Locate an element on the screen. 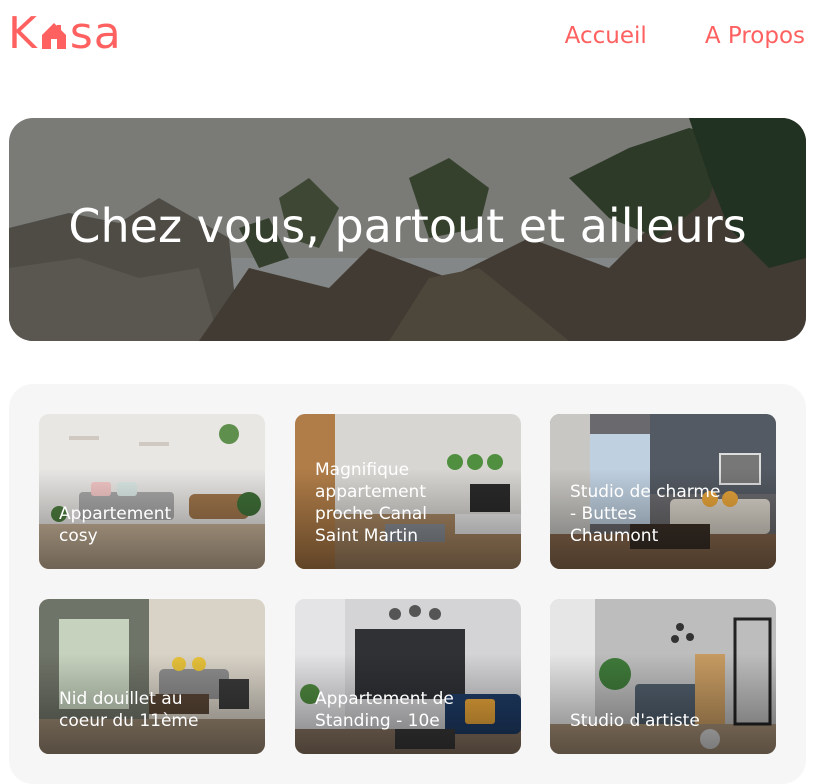 The width and height of the screenshot is (815, 784). listing-card: Appartement cosy is located at coordinates (152, 491).